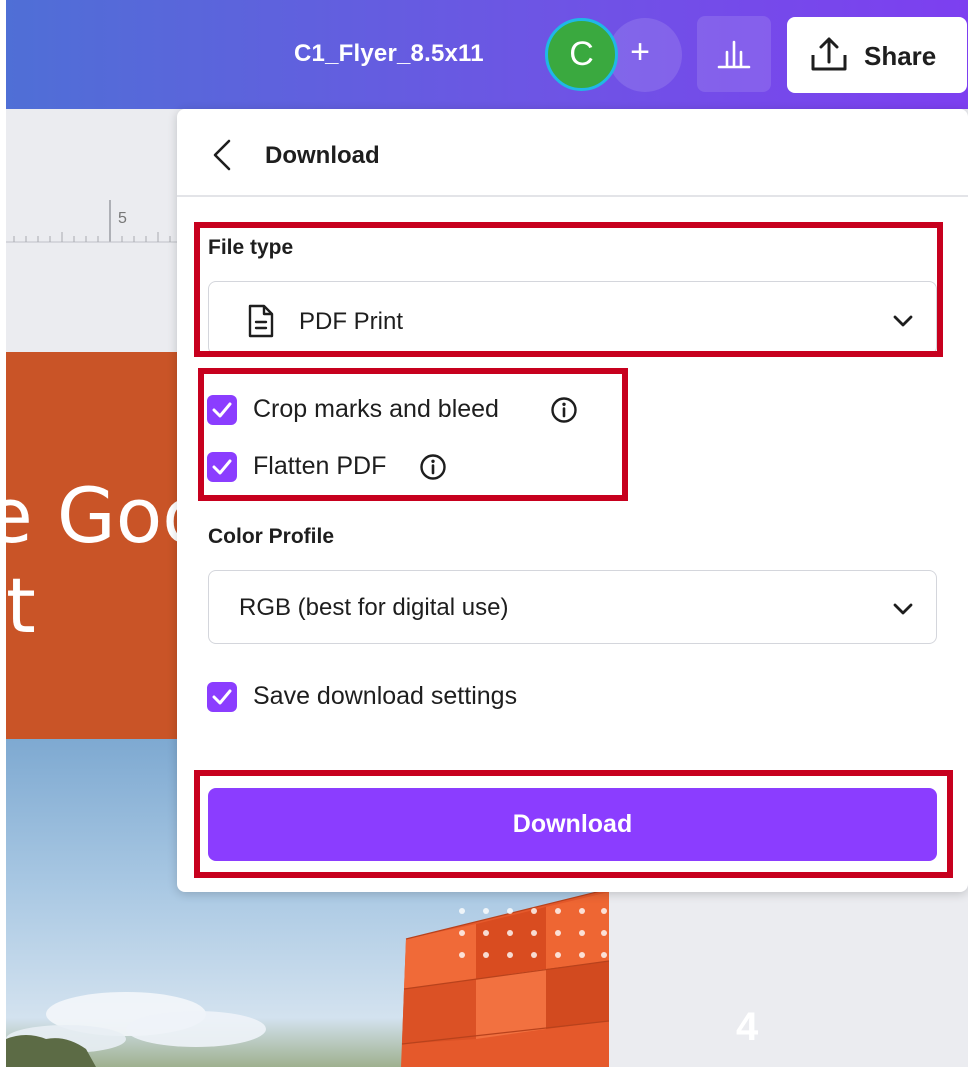 The width and height of the screenshot is (968, 1067). I want to click on page-number: 4, so click(747, 1027).